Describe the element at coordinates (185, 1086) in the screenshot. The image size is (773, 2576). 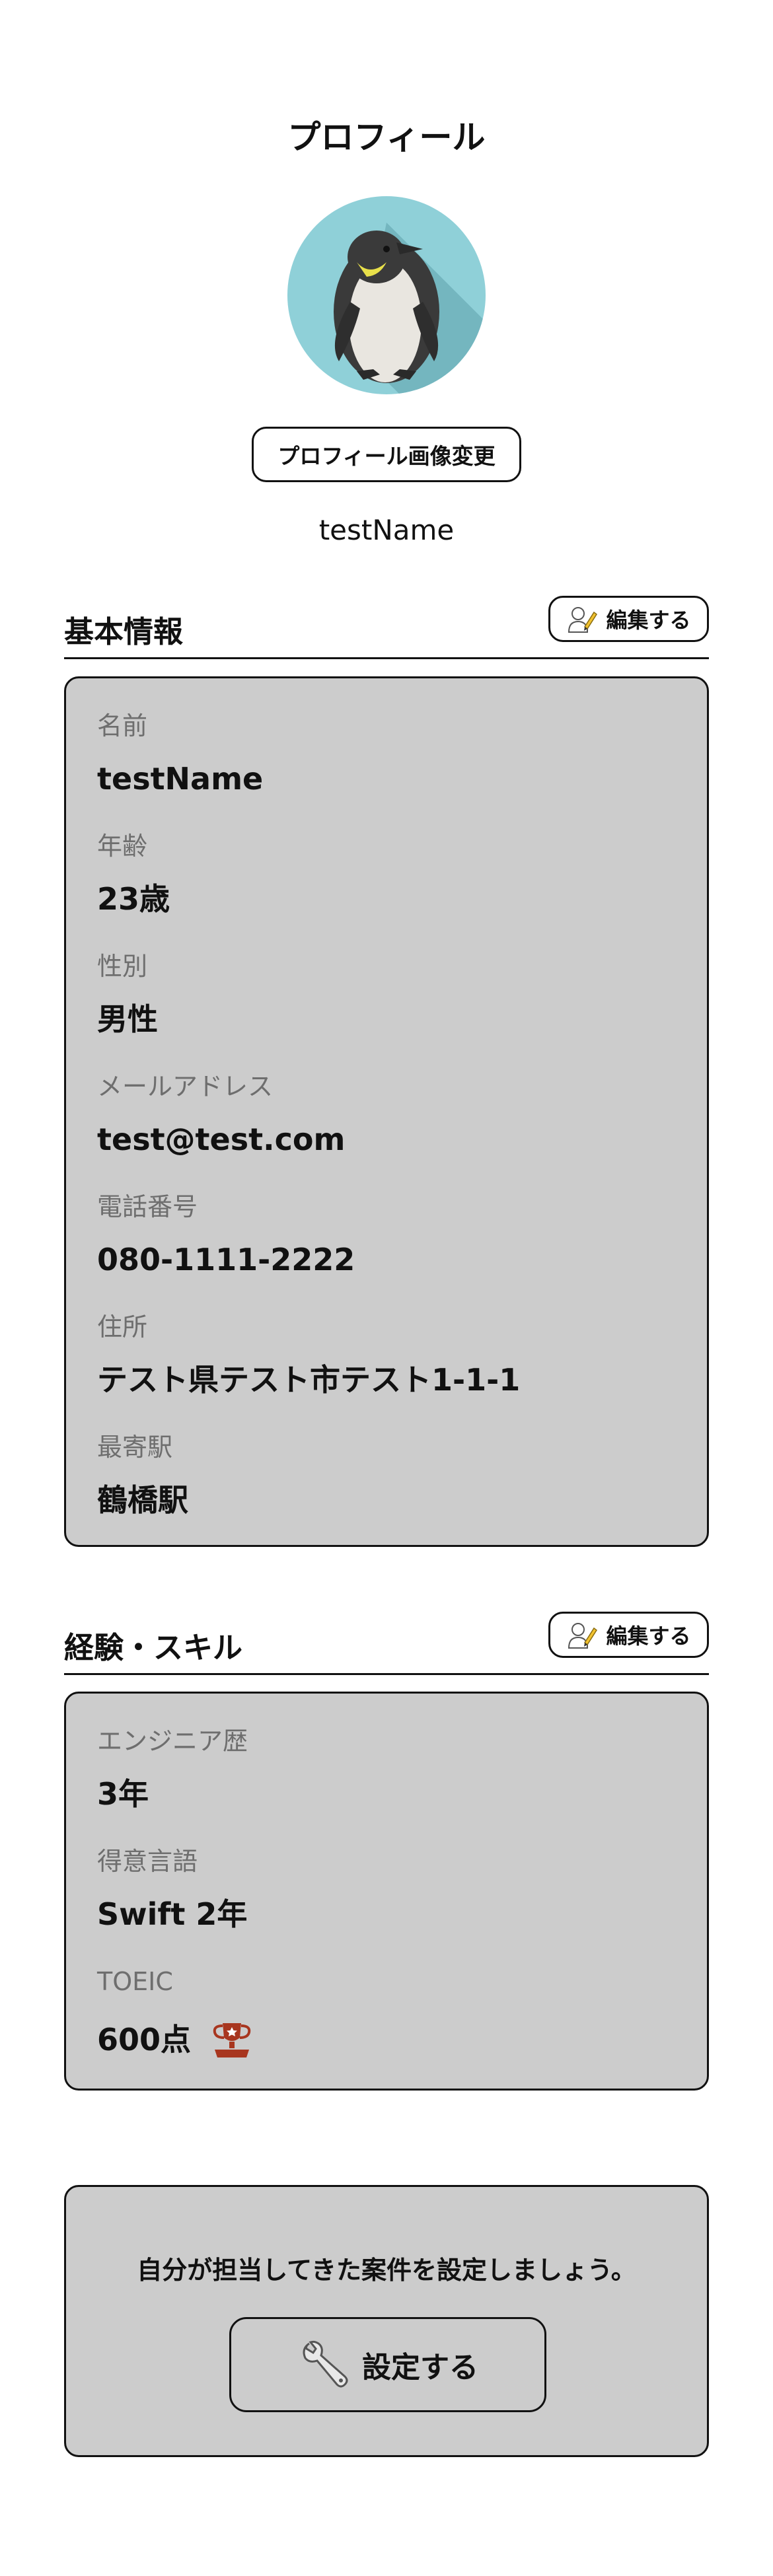
I see `field-label: メールアドレス` at that location.